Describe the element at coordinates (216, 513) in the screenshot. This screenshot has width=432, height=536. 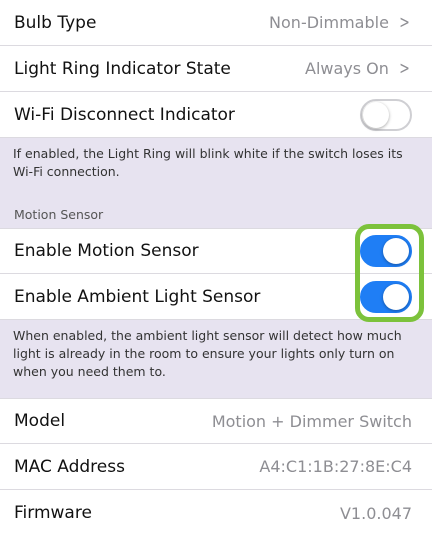
I see `firmware-row: Firmware V1.0.047` at that location.